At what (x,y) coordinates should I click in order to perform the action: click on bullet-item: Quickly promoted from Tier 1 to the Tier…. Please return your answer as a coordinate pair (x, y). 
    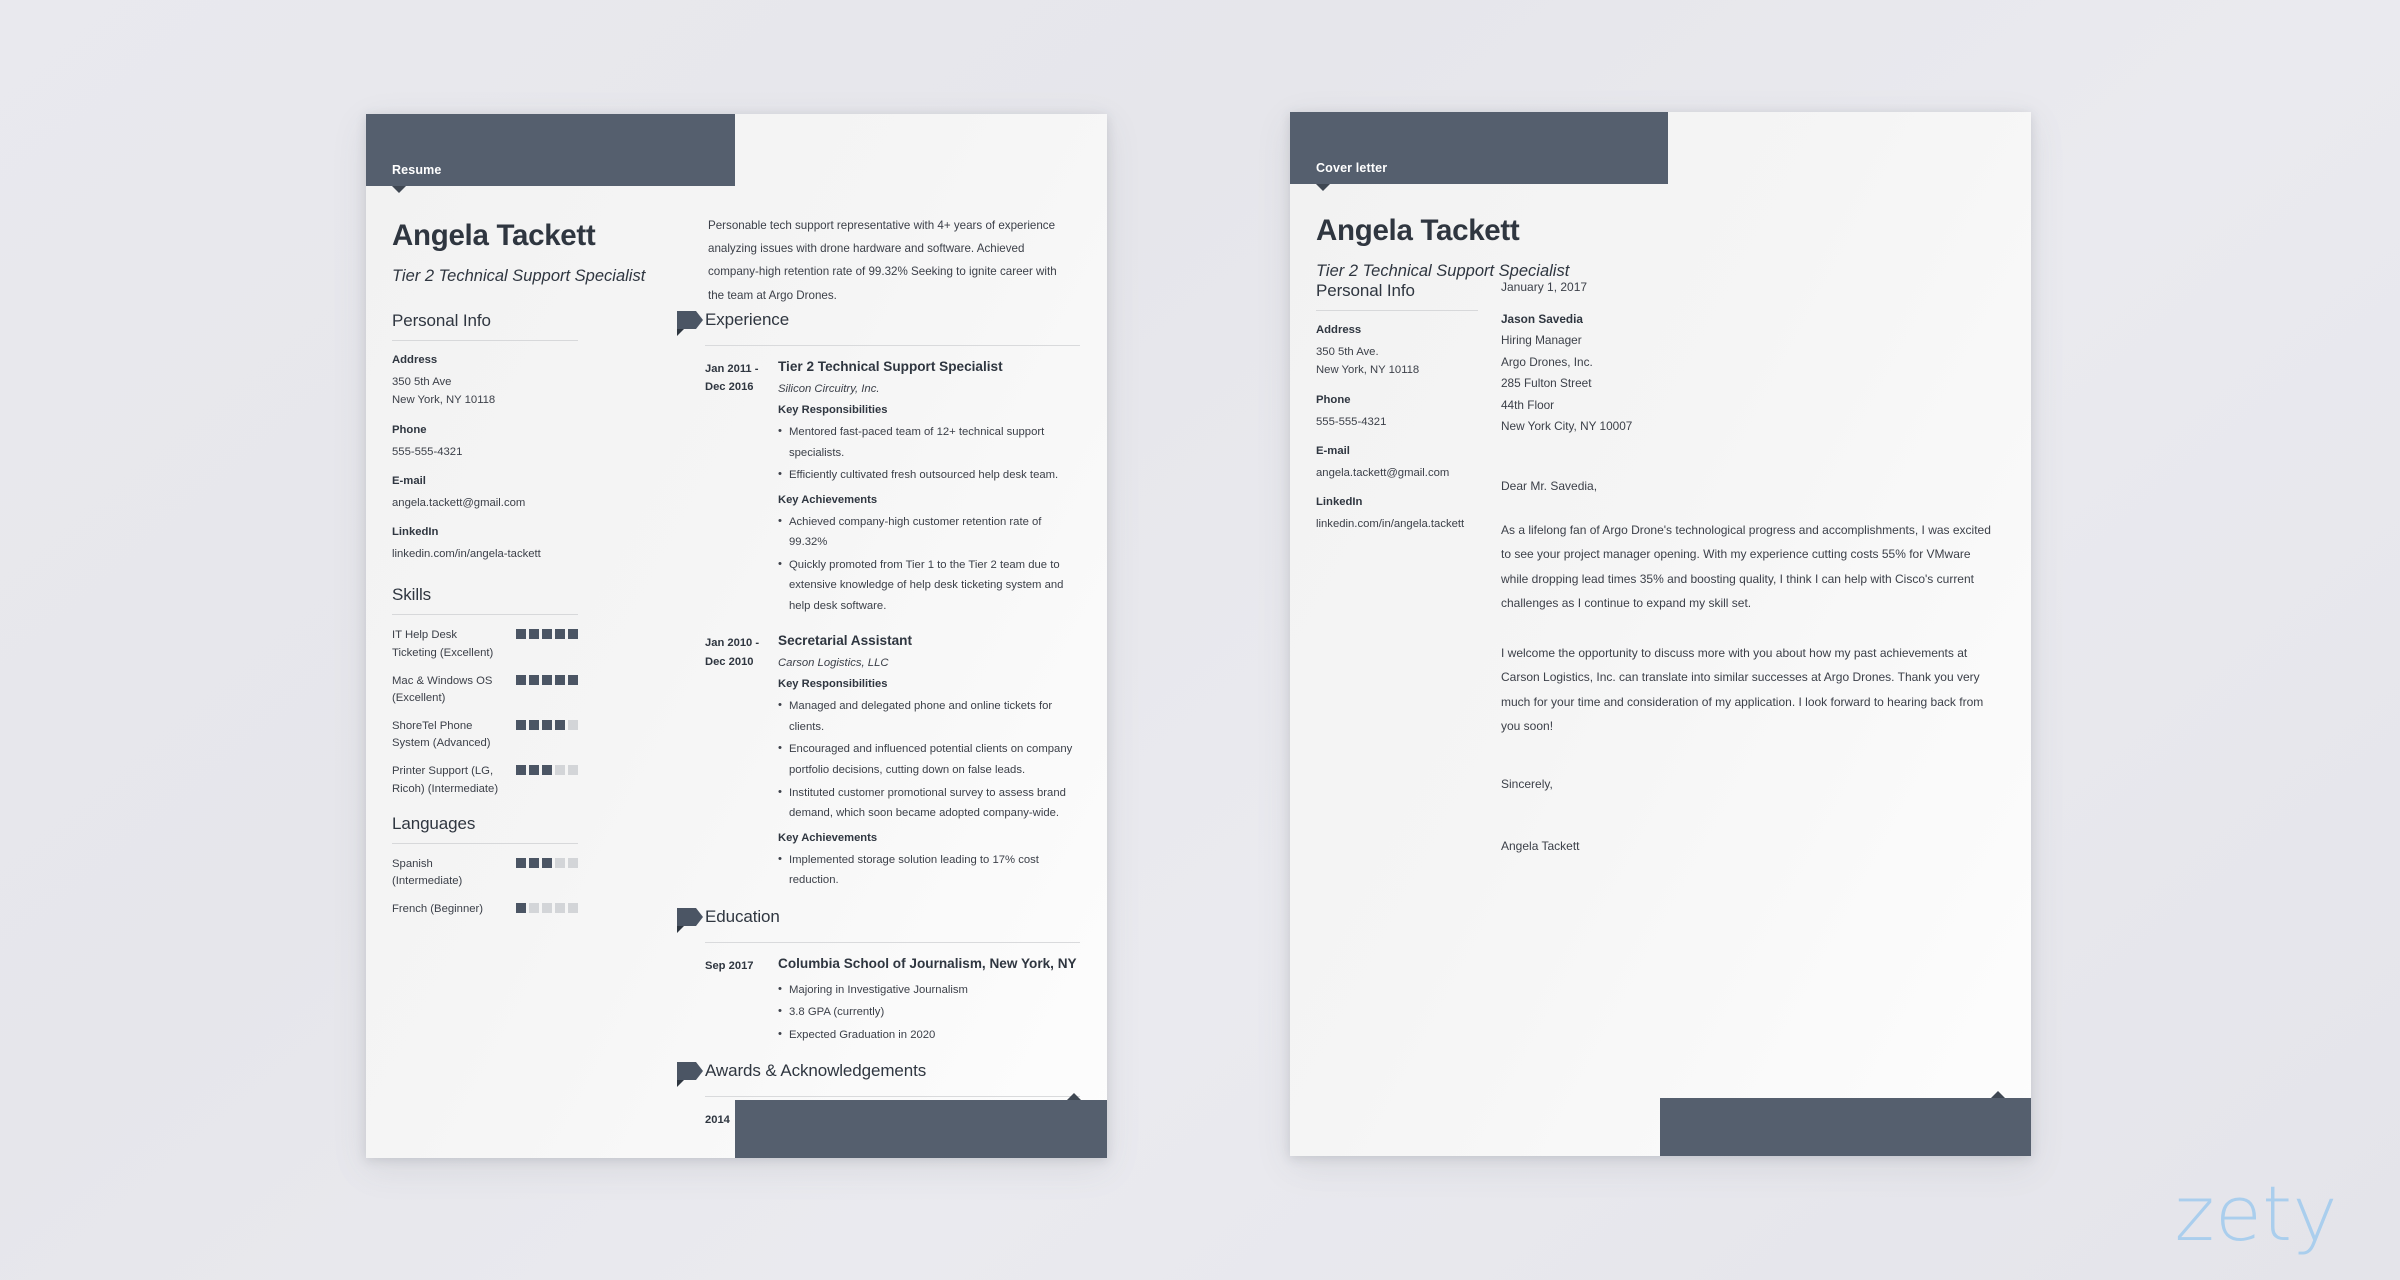
    Looking at the image, I should click on (929, 585).